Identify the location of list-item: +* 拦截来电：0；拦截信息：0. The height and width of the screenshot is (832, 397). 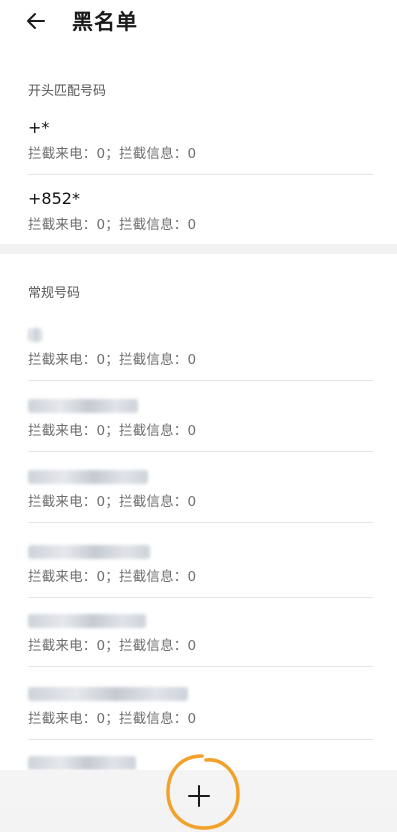
(200, 146).